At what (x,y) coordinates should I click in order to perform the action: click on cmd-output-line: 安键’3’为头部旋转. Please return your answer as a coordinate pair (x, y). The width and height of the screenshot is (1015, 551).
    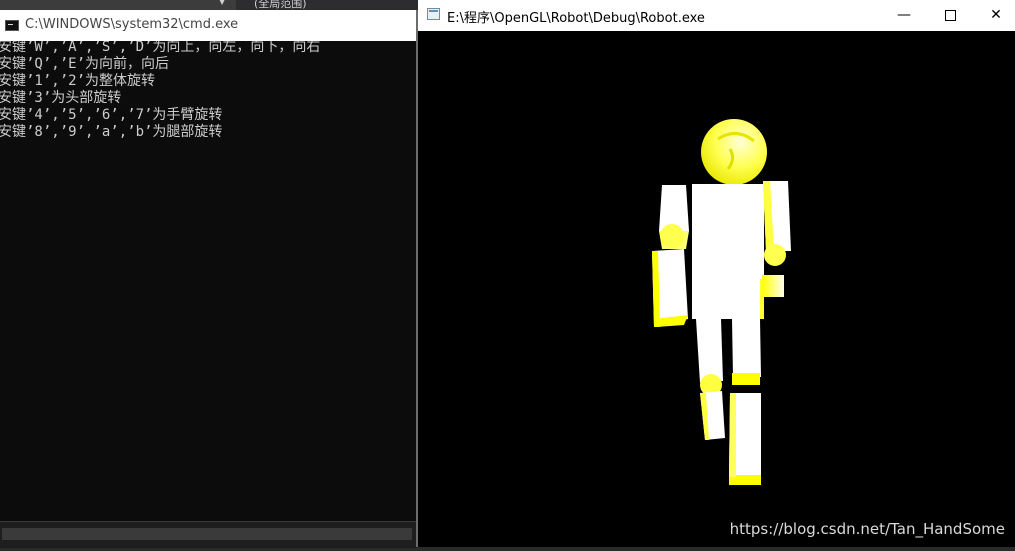
    Looking at the image, I should click on (61, 98).